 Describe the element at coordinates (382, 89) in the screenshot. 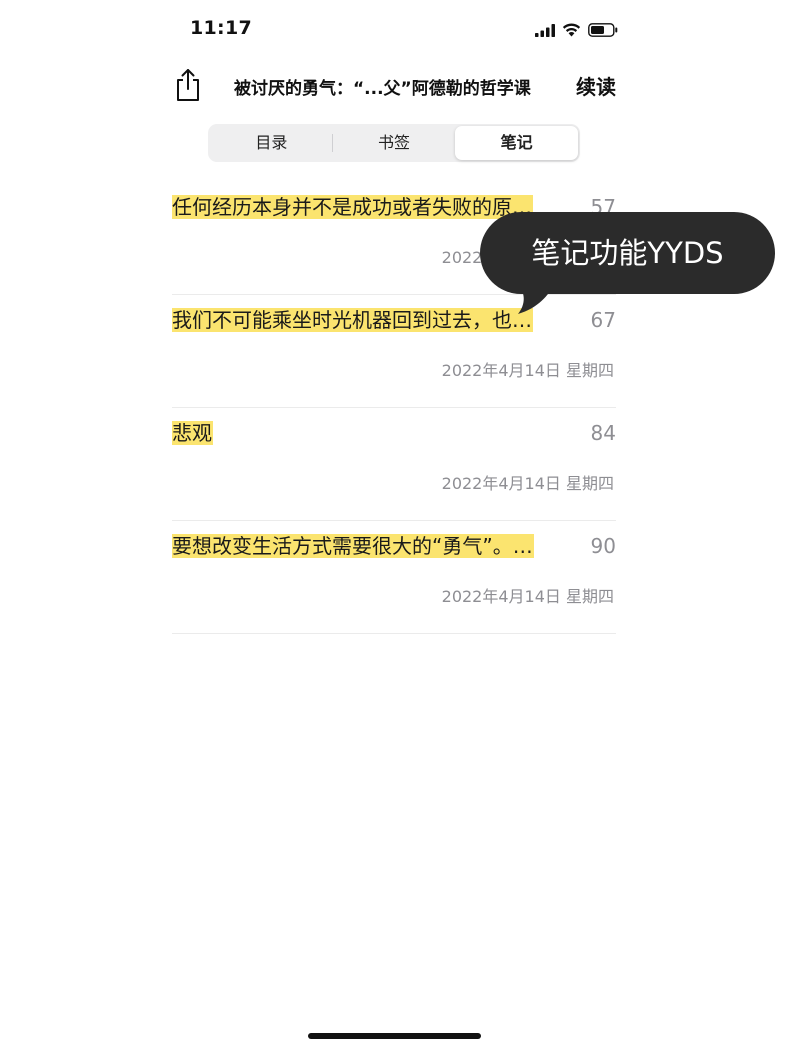

I see `book-title: 被讨厌的勇气：“...父”阿德勒的哲学课` at that location.